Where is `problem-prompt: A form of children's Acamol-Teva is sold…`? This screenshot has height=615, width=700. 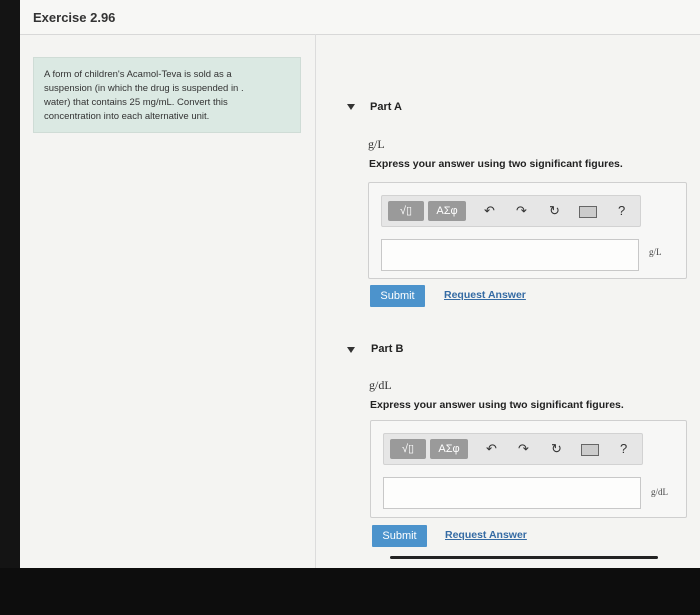 problem-prompt: A form of children's Acamol-Teva is sold… is located at coordinates (167, 95).